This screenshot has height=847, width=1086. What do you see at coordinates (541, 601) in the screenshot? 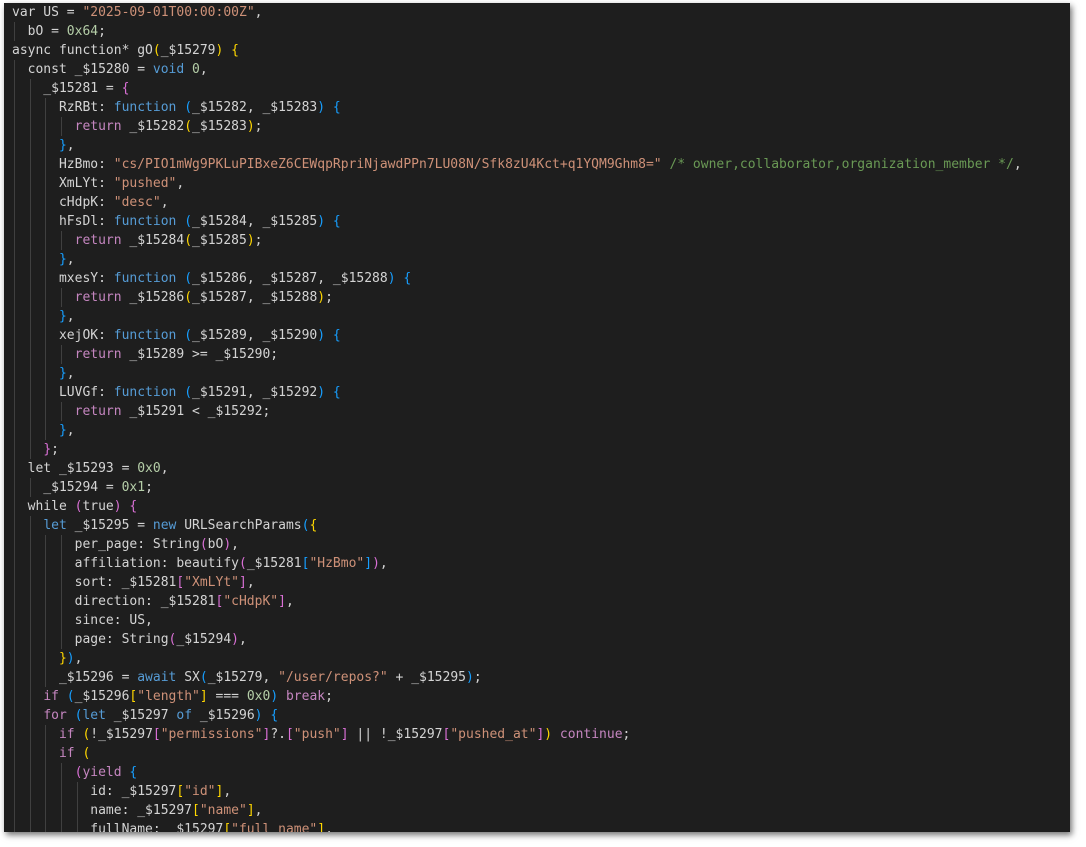
I see `code-line: direction: _$15281["cHdpK"],` at bounding box center [541, 601].